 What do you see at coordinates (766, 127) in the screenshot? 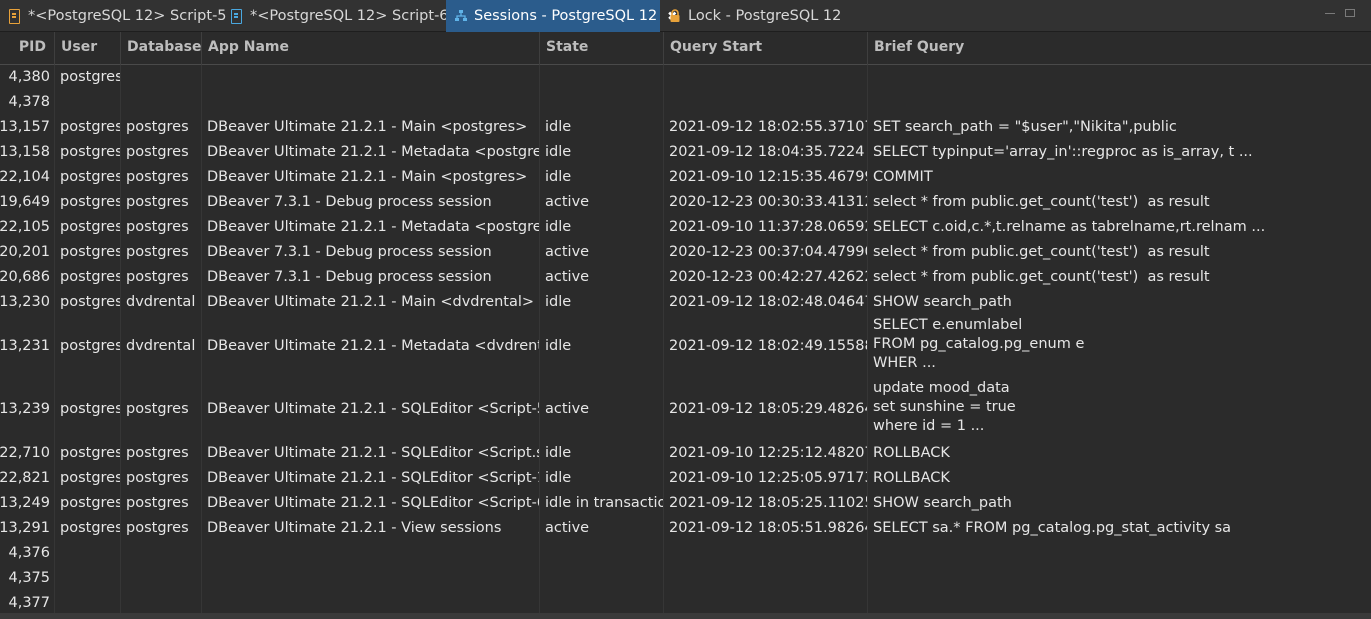
I see `cell-query-start: 2021-09-12 18:02:55.371074` at bounding box center [766, 127].